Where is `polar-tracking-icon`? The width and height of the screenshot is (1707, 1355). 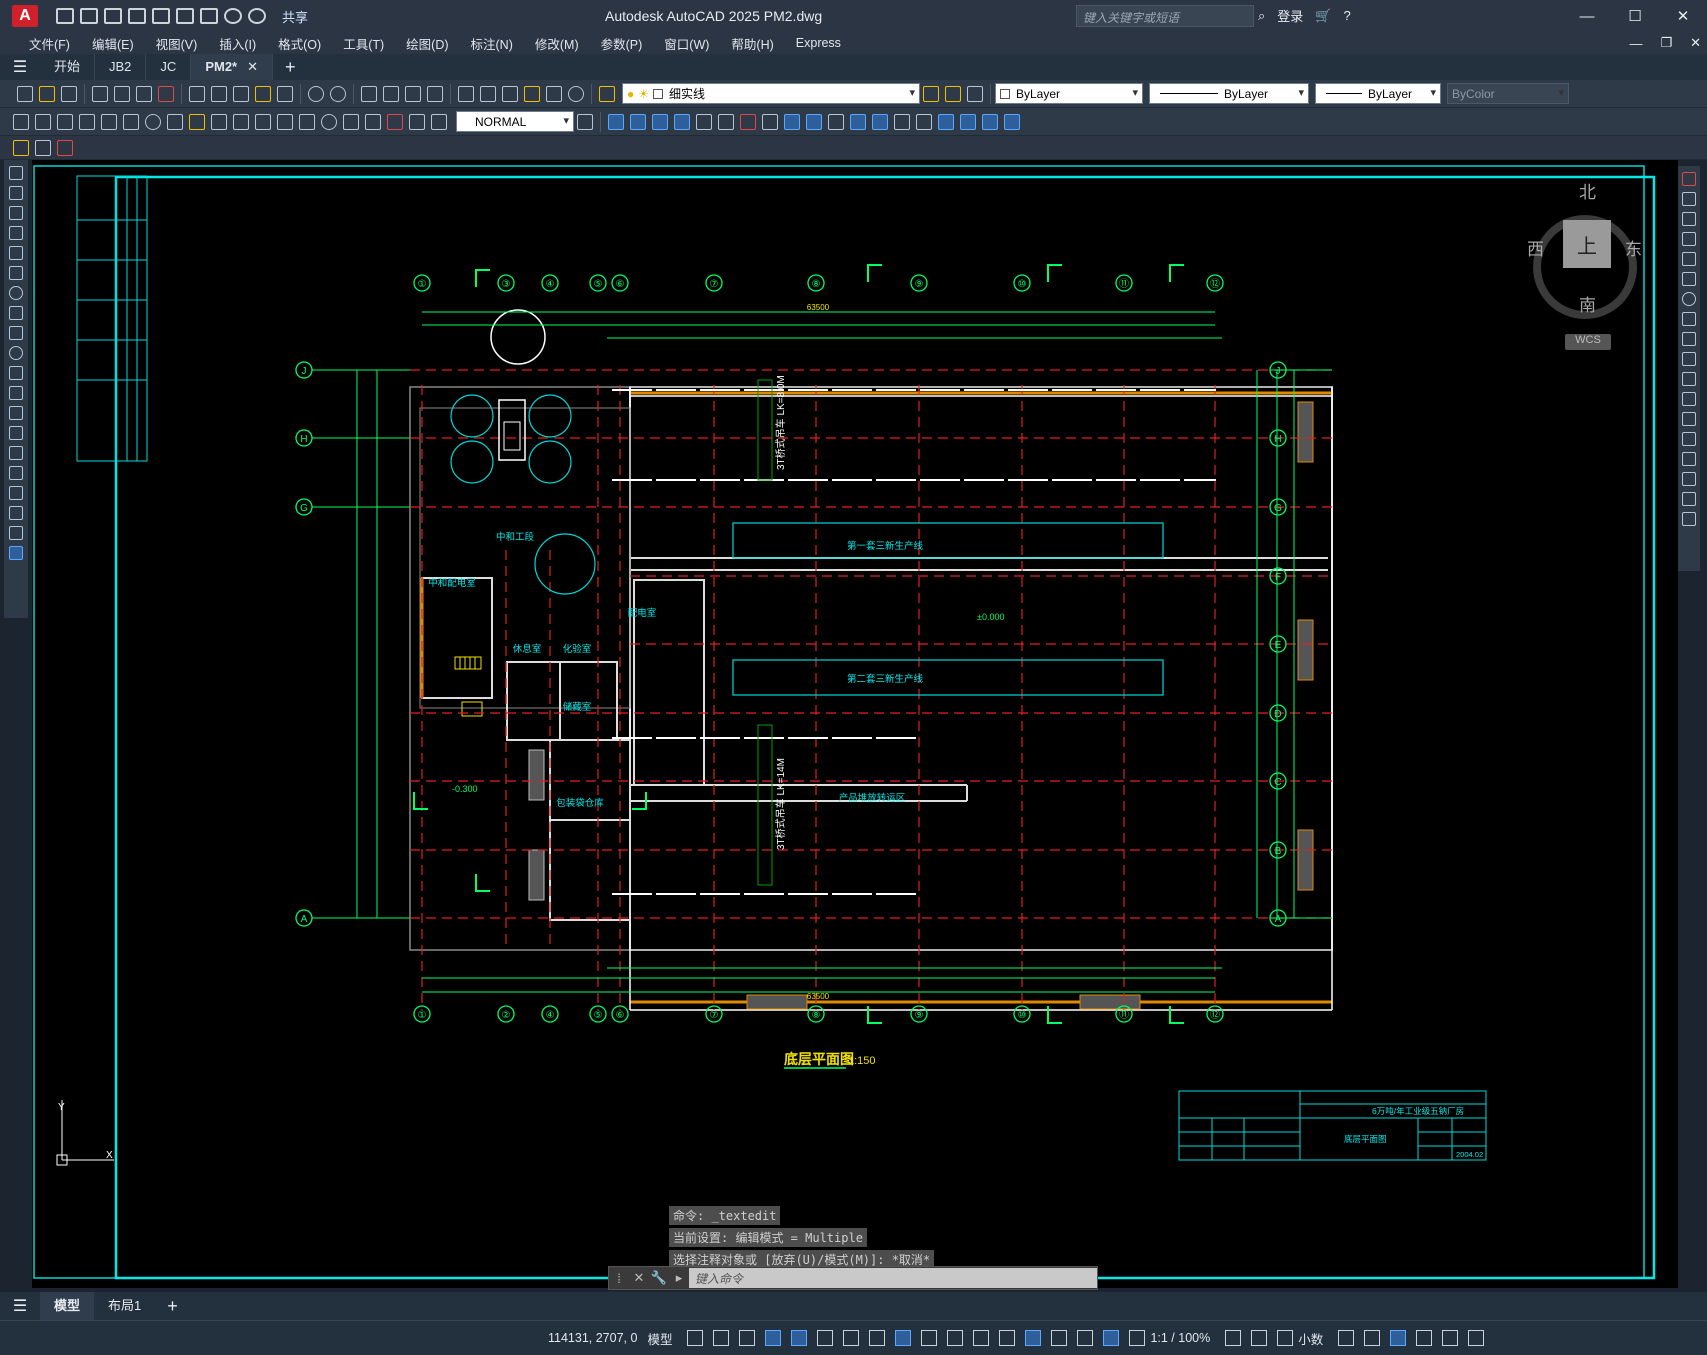
polar-tracking-icon is located at coordinates (825, 1338).